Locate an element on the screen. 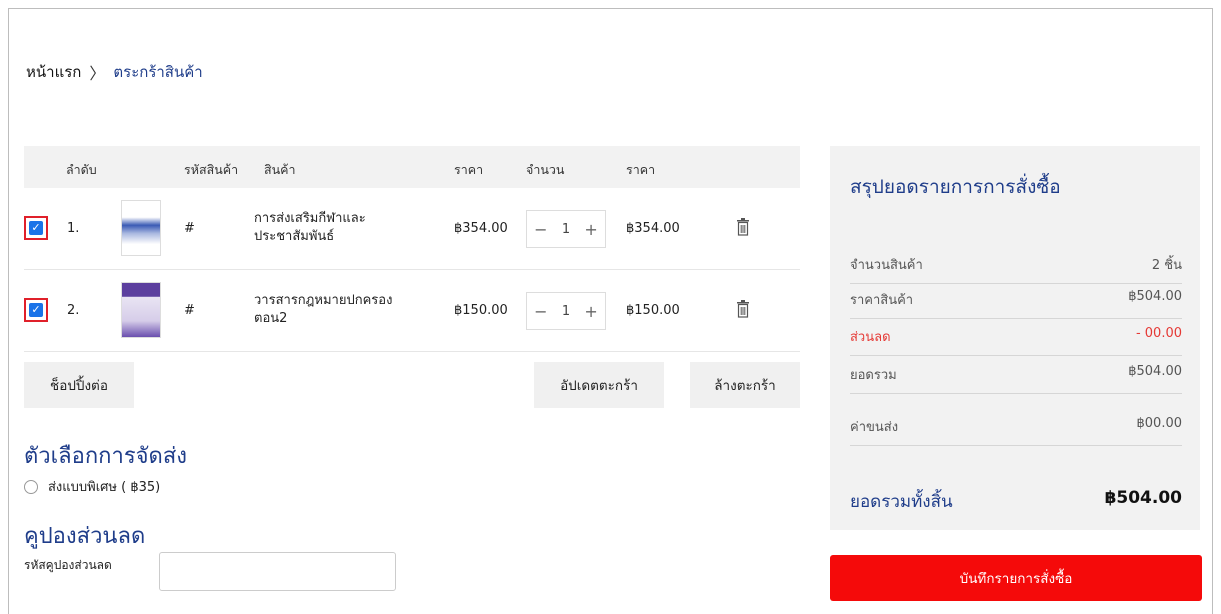  row-total: ฿354.00 is located at coordinates (653, 228).